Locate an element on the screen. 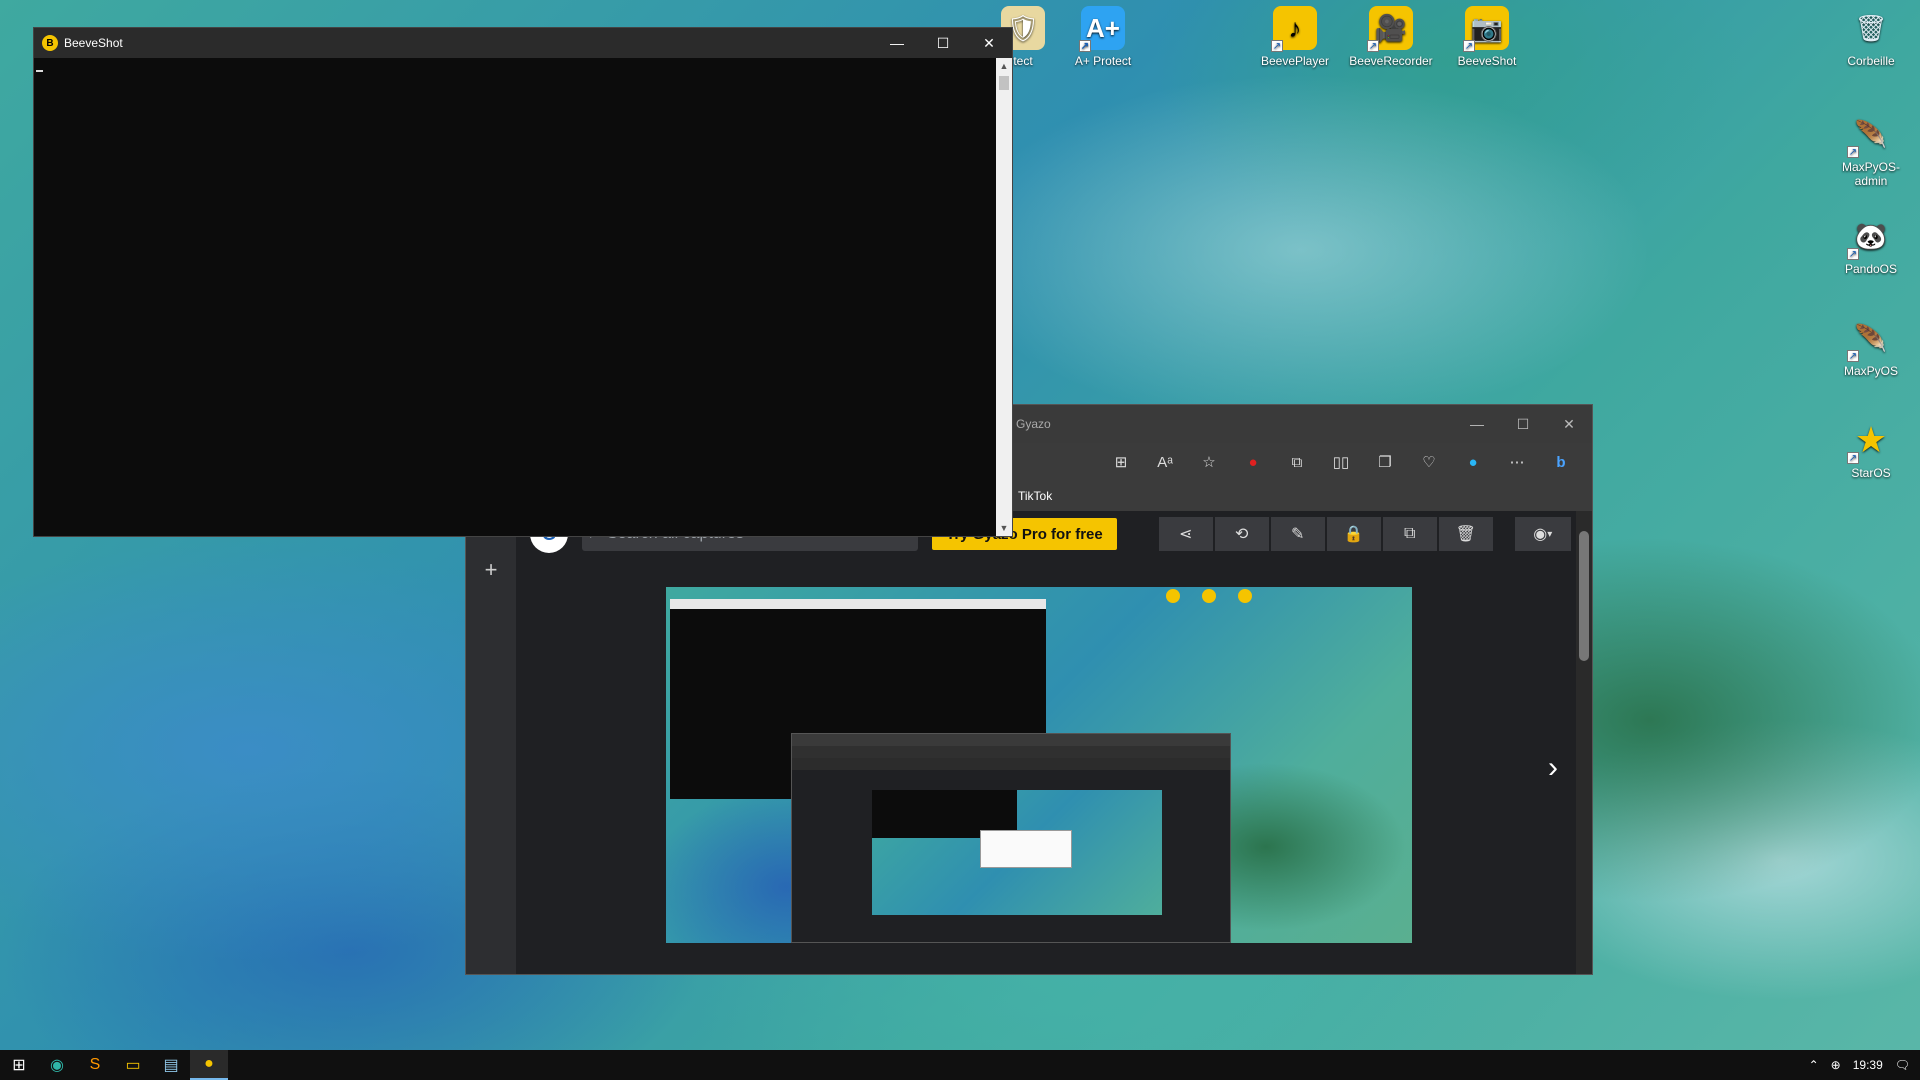 The width and height of the screenshot is (1920, 1080). user-avatar-icon: ◉ is located at coordinates (1540, 534).